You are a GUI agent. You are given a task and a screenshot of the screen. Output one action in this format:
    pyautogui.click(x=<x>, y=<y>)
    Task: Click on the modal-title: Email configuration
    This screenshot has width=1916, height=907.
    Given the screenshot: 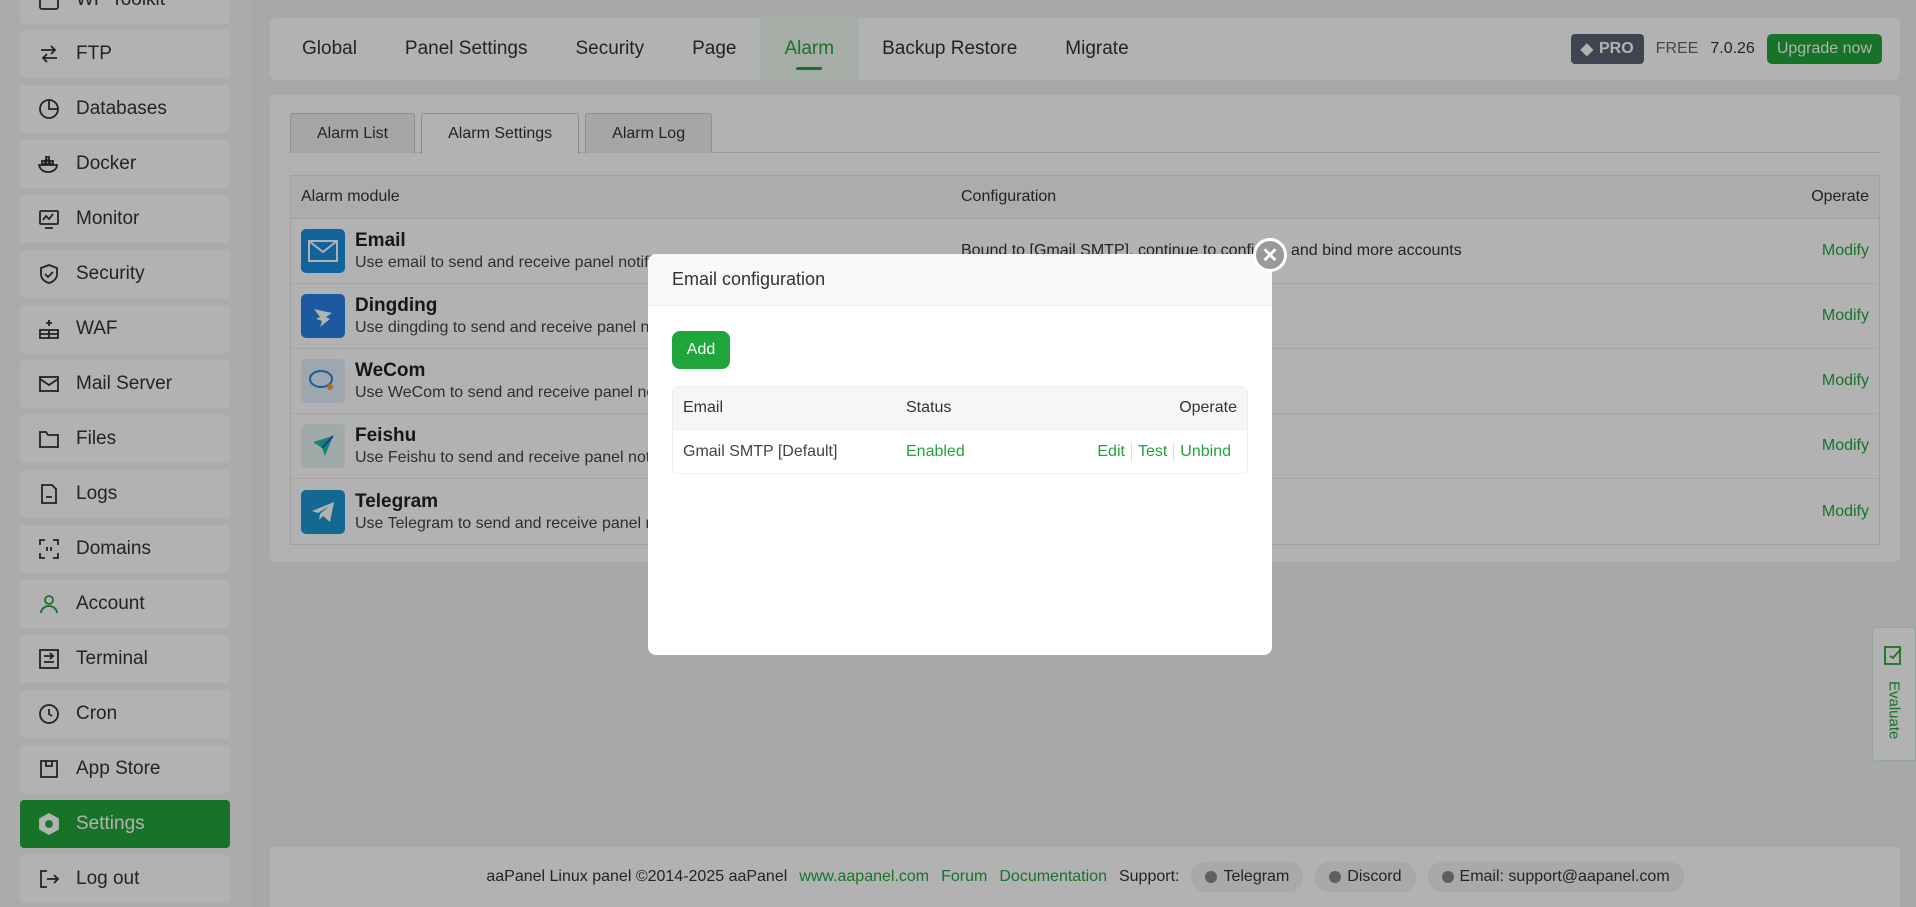 What is the action you would take?
    pyautogui.click(x=960, y=280)
    